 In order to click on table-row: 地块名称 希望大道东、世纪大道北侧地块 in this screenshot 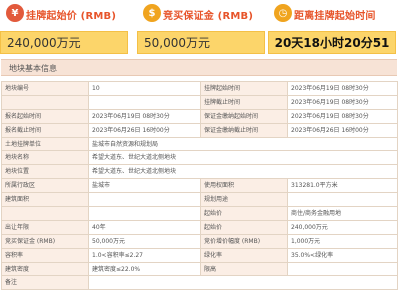, I will do `click(199, 158)`.